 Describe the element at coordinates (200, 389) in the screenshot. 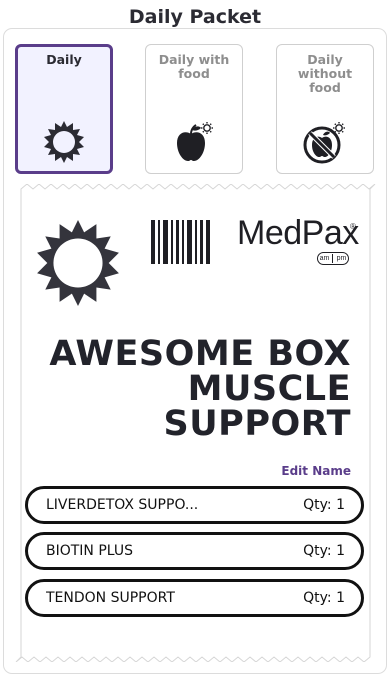

I see `packet-name: AWESOME BOX MUSCLE SUPPORT` at that location.